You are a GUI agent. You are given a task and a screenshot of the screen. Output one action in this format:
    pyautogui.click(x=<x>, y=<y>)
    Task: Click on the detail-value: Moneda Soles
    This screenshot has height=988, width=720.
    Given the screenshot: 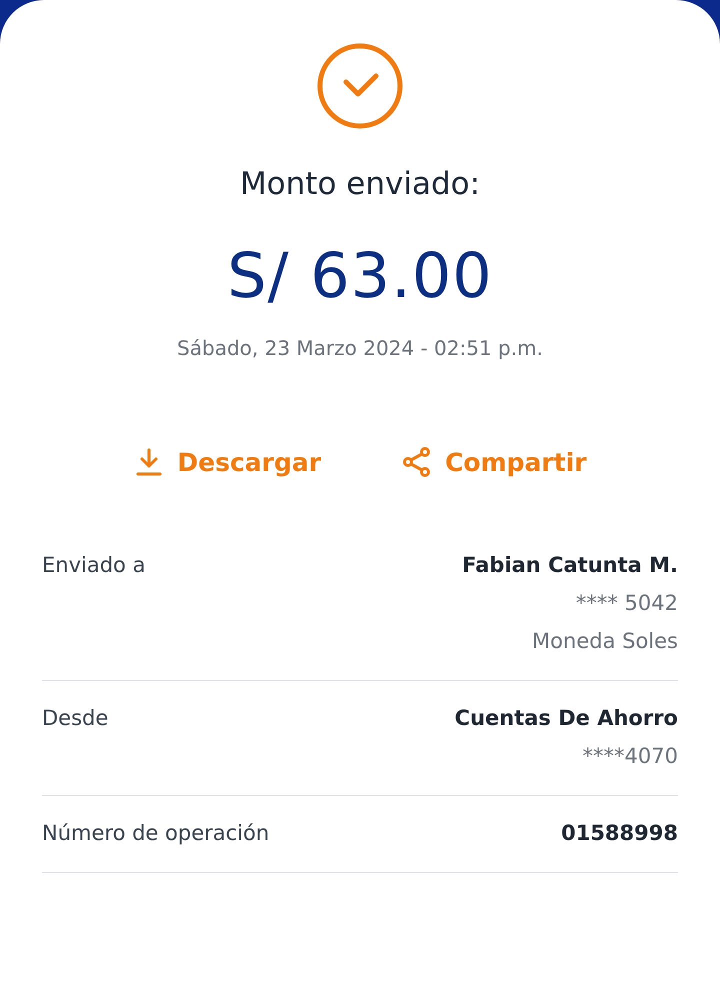 What is the action you would take?
    pyautogui.click(x=605, y=641)
    